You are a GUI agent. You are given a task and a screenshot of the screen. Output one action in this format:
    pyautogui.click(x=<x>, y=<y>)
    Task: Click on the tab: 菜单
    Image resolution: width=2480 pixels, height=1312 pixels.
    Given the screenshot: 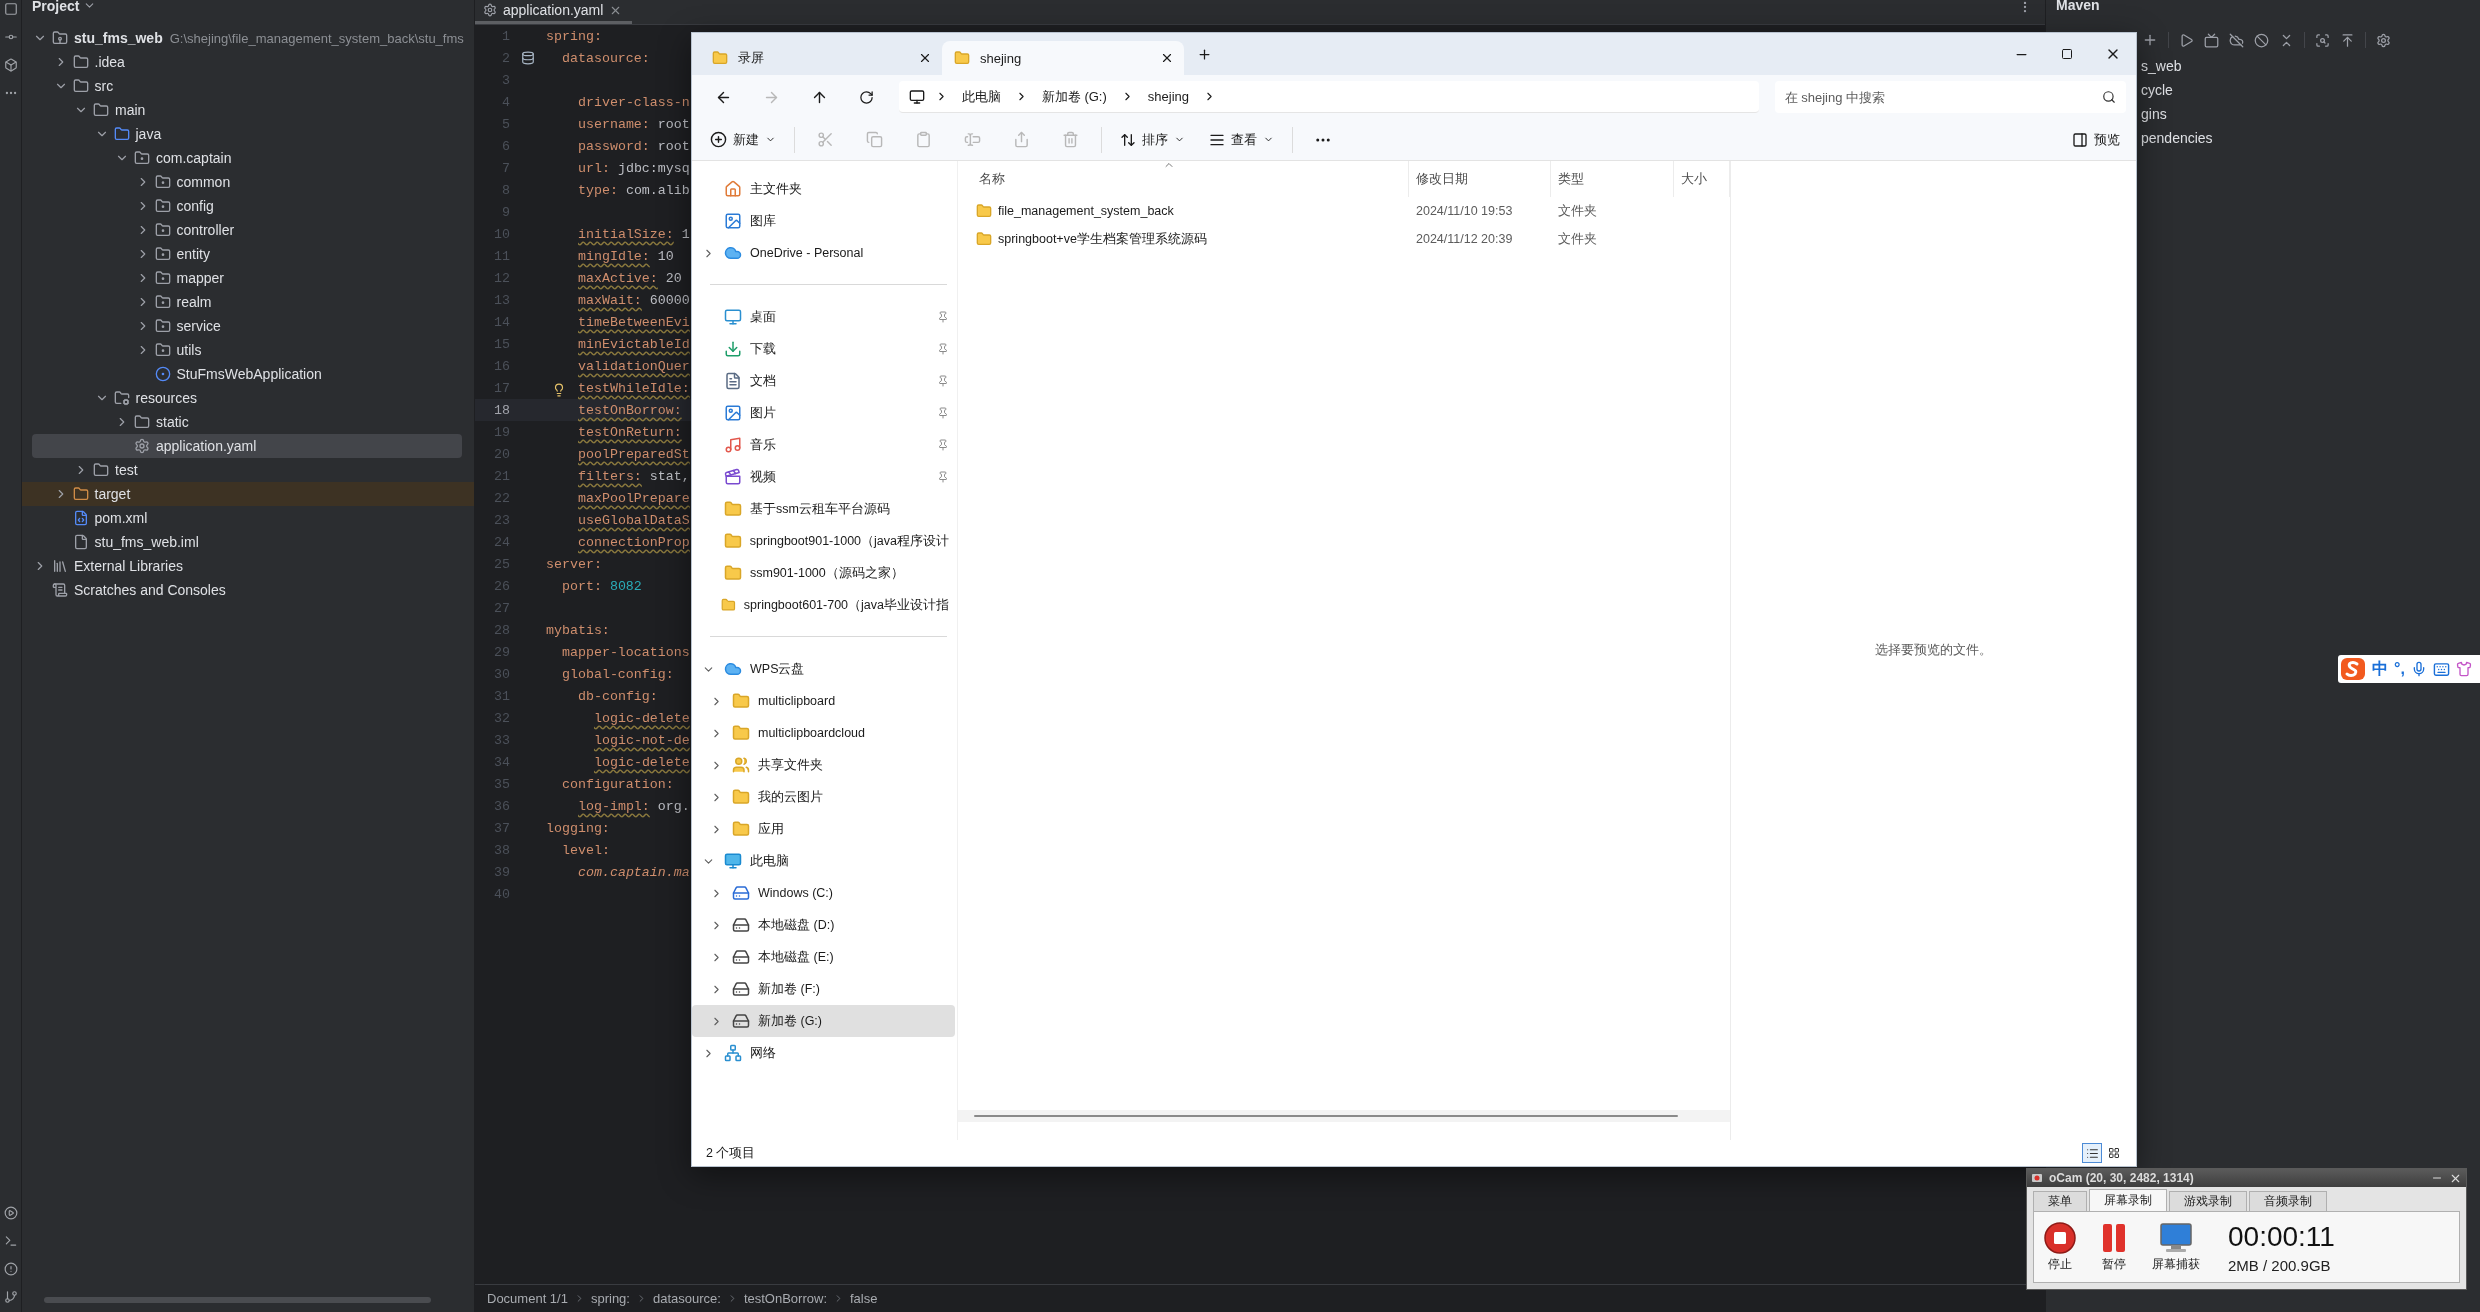 What is the action you would take?
    pyautogui.click(x=2060, y=1201)
    